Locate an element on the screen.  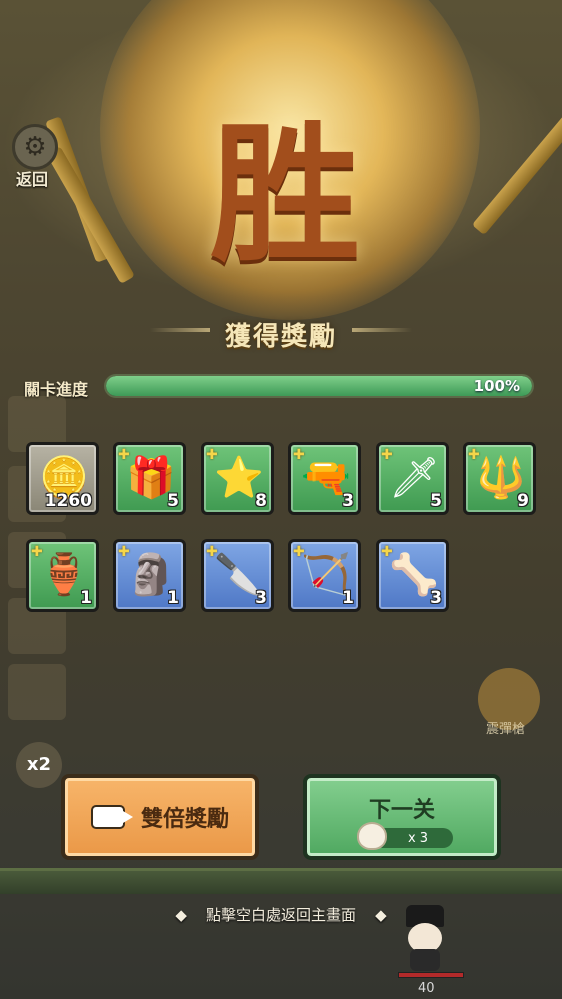
hero-hp-value: 40 is located at coordinates (426, 988).